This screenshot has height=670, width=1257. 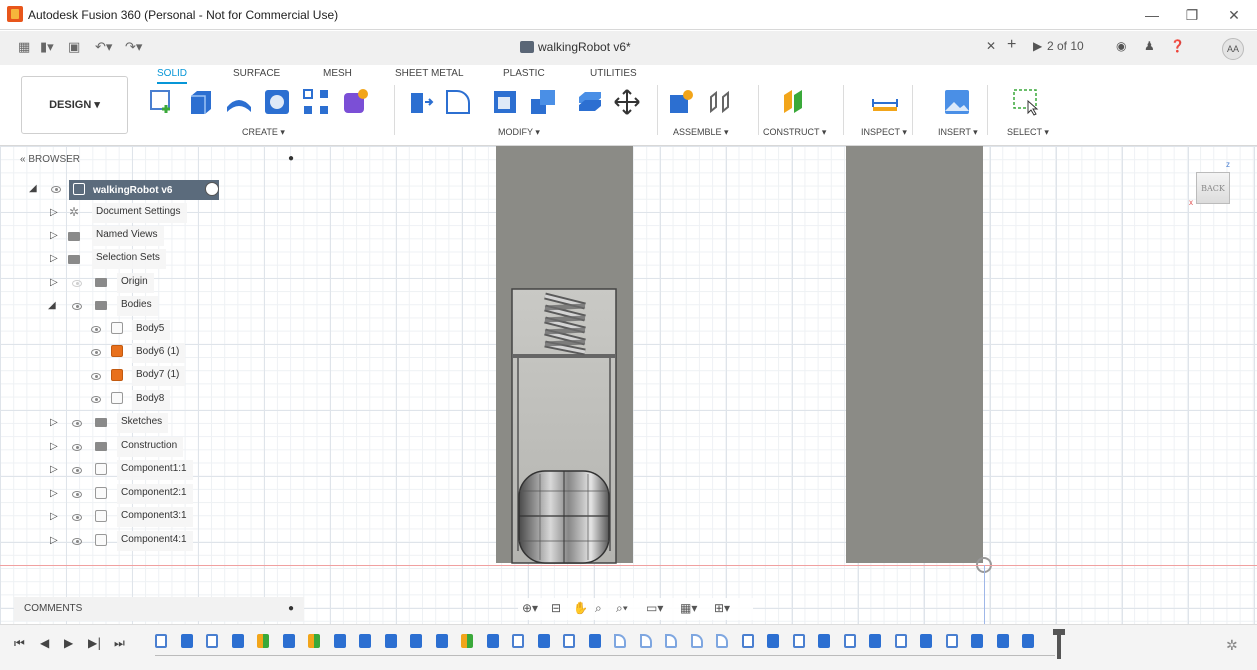 I want to click on tab-solid: SOLID, so click(x=172, y=76).